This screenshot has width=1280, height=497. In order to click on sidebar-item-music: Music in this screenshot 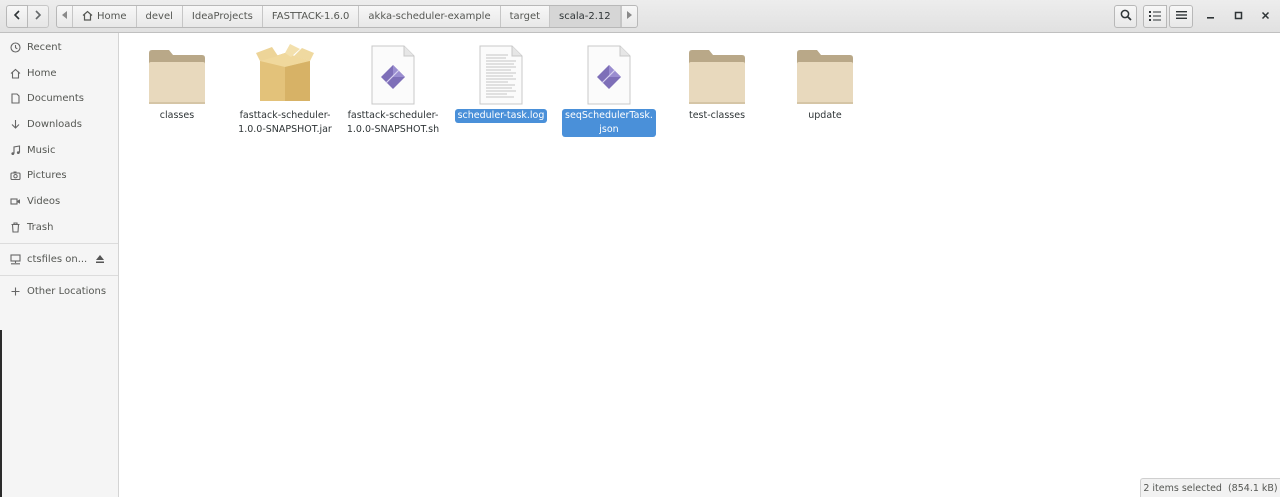, I will do `click(59, 150)`.